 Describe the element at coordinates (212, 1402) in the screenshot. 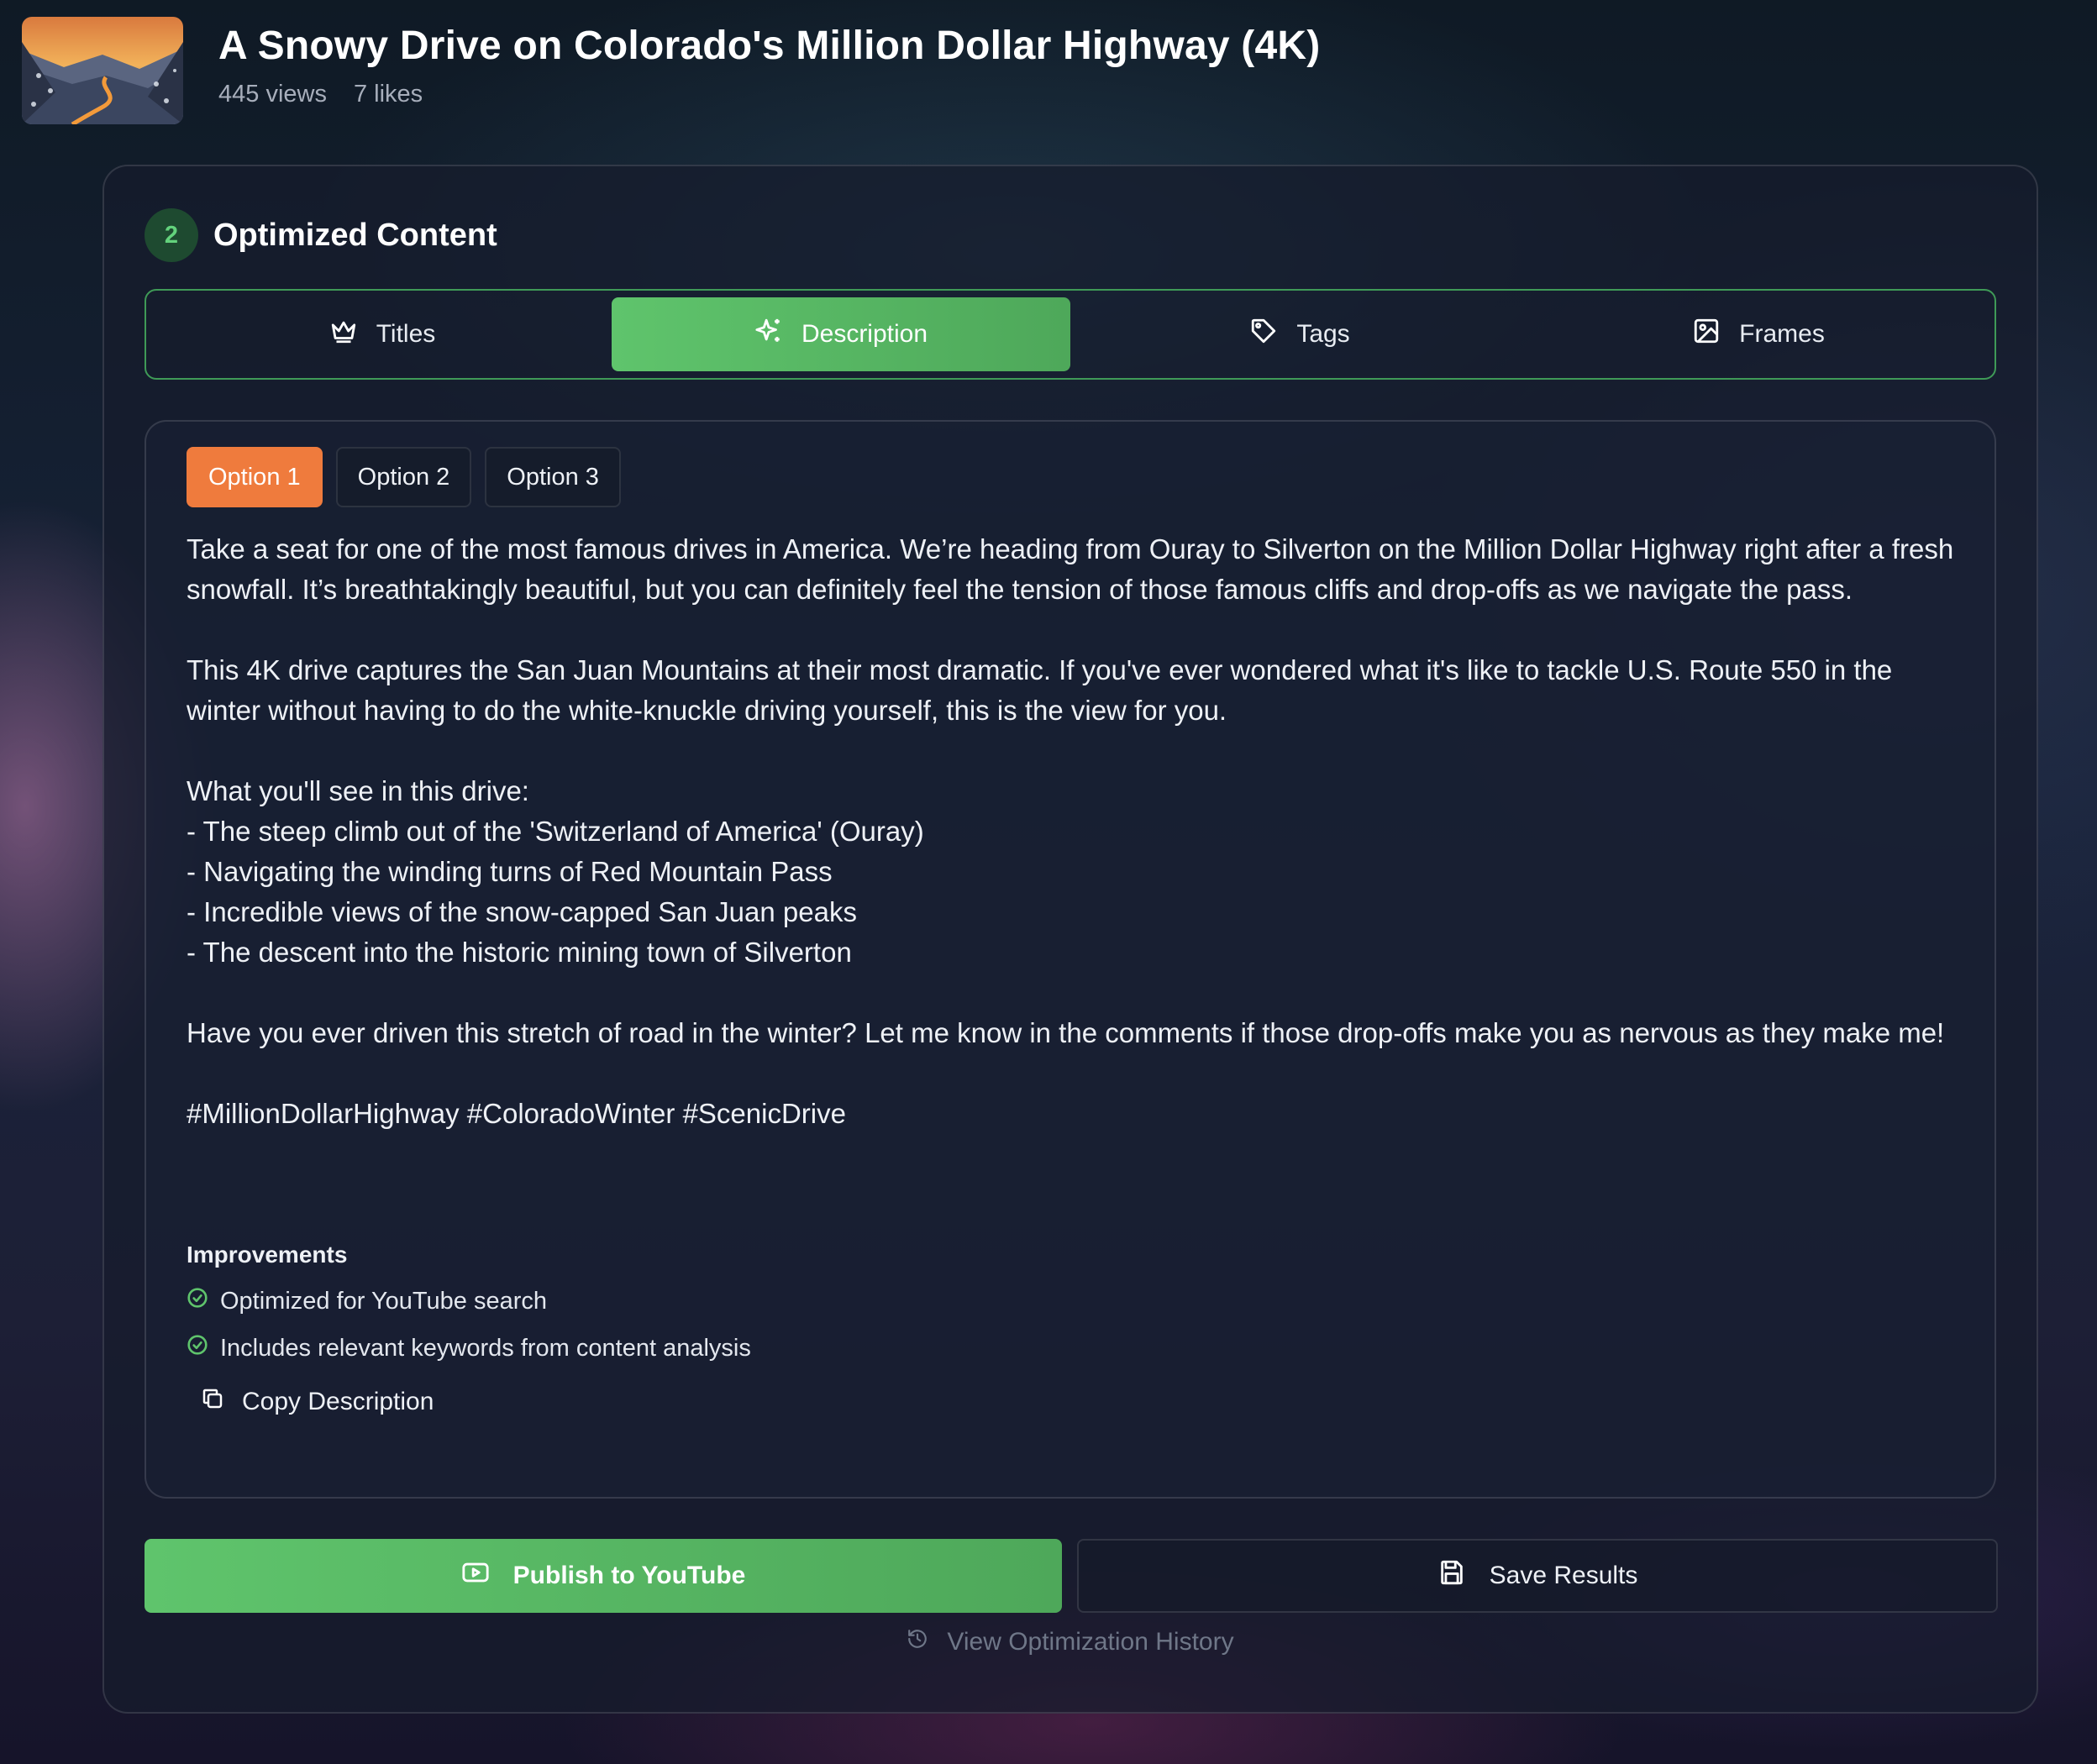

I see `copy-icon` at that location.